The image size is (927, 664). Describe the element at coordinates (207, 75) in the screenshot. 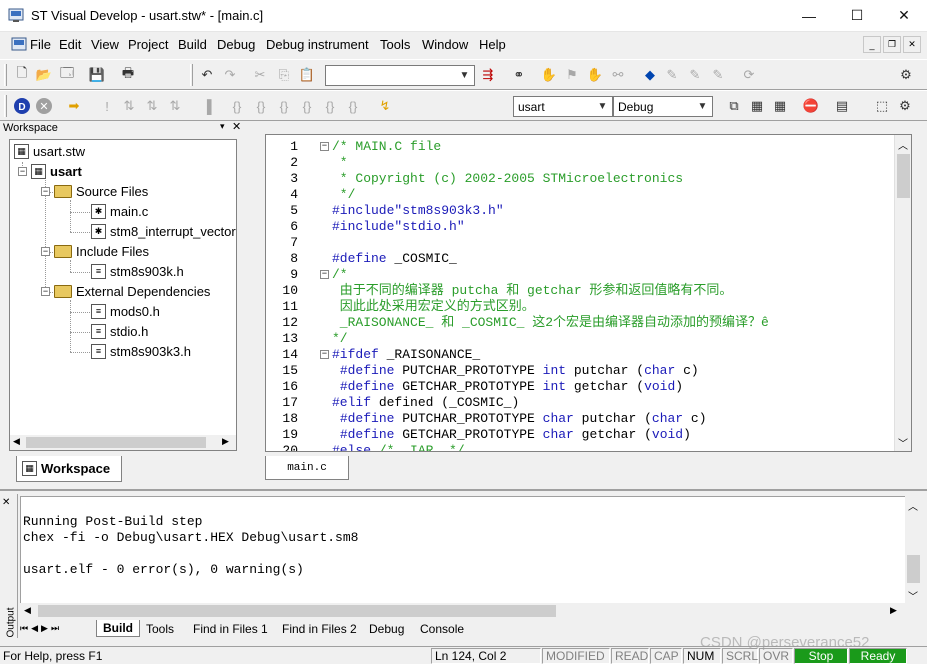

I see `undo-icon: ↶` at that location.